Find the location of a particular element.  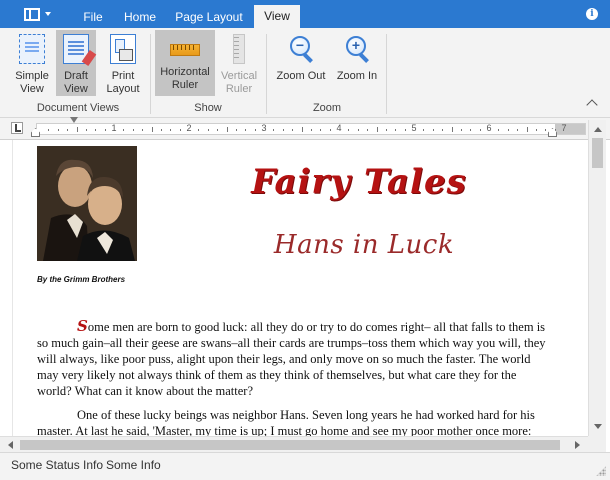

tab-view: View is located at coordinates (277, 16).